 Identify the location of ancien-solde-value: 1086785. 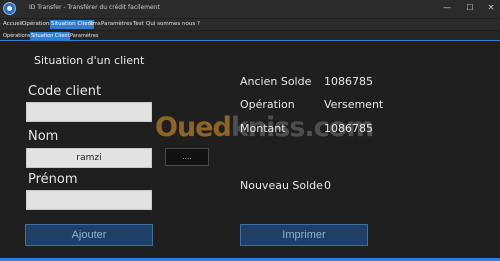
(348, 81).